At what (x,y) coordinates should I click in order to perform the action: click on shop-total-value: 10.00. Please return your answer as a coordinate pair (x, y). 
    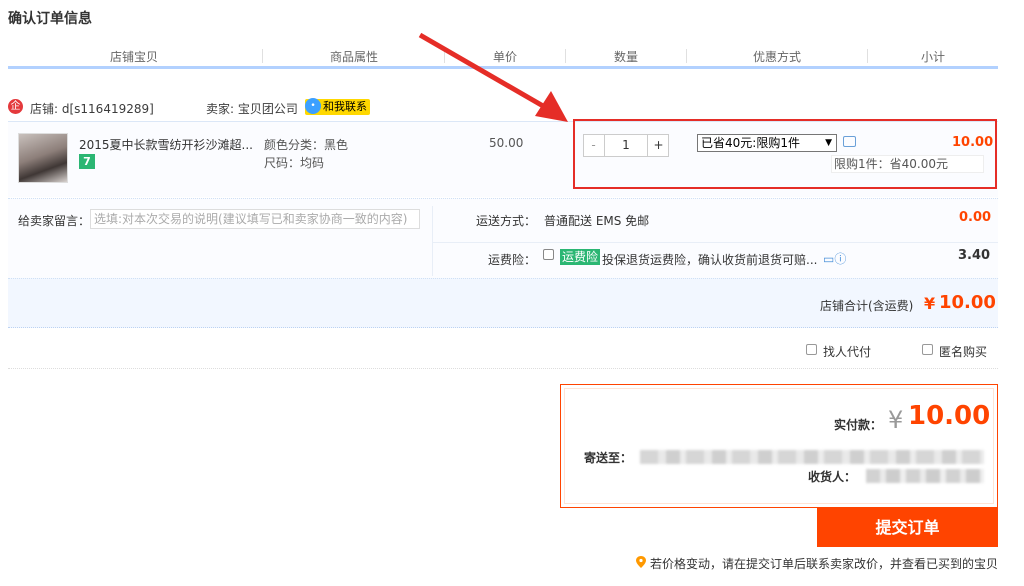
    Looking at the image, I should click on (967, 302).